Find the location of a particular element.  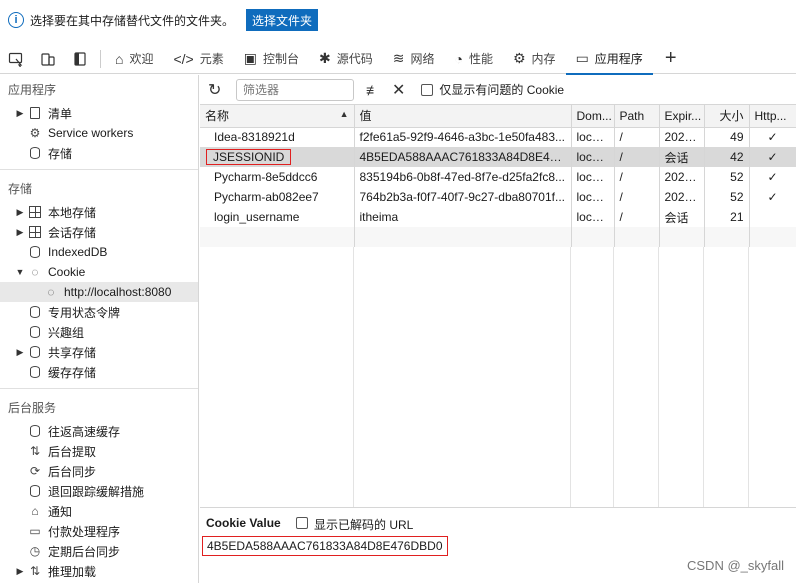

sidebar-section-title: 应用程序 is located at coordinates (32, 89).